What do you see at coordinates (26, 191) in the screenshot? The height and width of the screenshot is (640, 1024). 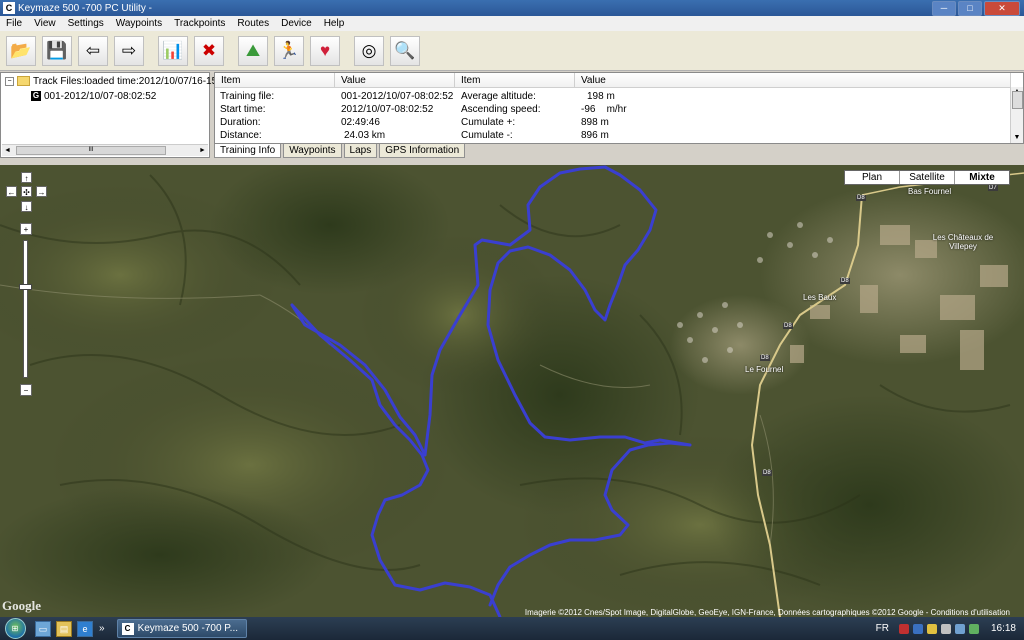 I see `pan-center-icon: ✣` at bounding box center [26, 191].